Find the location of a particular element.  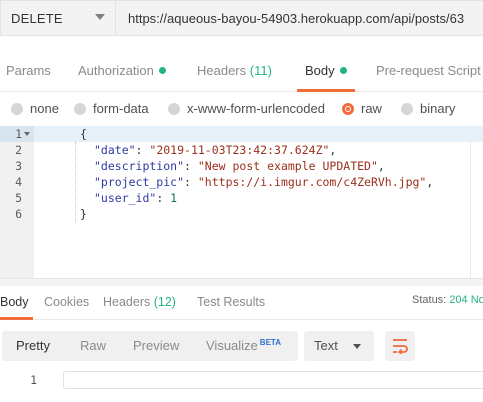

tab-prerequest-script: Pre-request Script is located at coordinates (428, 74).